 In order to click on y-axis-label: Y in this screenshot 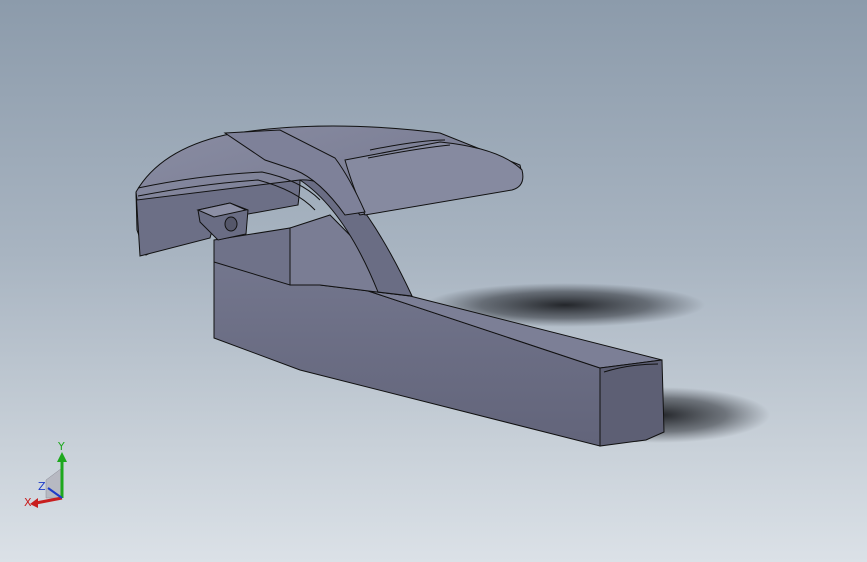, I will do `click(61, 446)`.